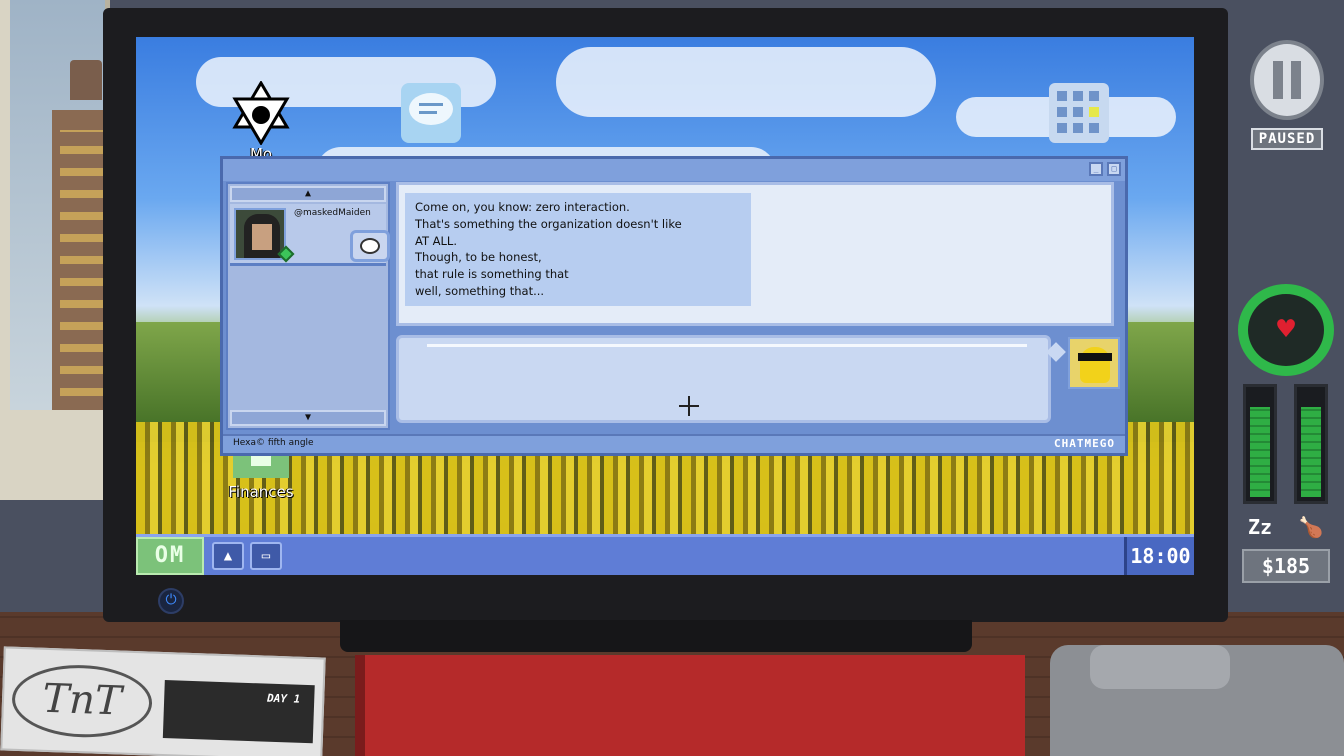 The height and width of the screenshot is (756, 1344). I want to click on desktop-icon-chat, so click(431, 113).